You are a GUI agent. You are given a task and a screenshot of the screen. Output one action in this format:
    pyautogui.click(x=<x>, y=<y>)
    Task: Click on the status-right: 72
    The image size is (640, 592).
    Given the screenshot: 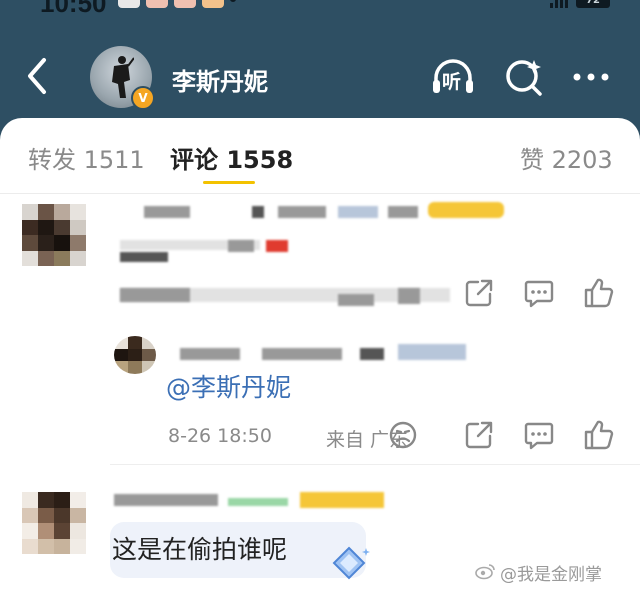 What is the action you would take?
    pyautogui.click(x=580, y=4)
    